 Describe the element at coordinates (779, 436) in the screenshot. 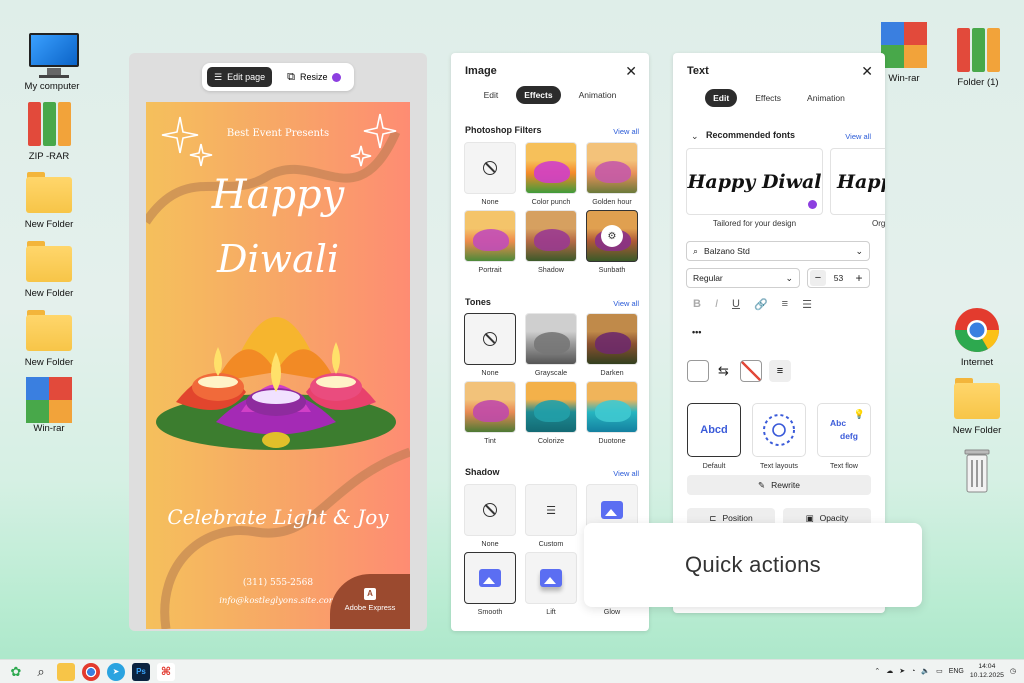

I see `style-text-layouts: Text layouts` at that location.